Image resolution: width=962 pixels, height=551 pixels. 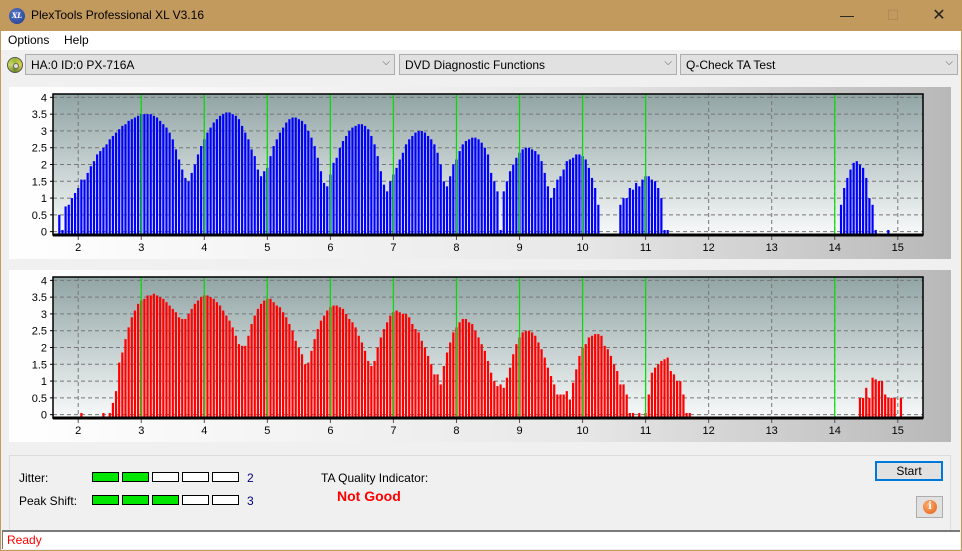 I want to click on maximize-button: ☐, so click(x=893, y=15).